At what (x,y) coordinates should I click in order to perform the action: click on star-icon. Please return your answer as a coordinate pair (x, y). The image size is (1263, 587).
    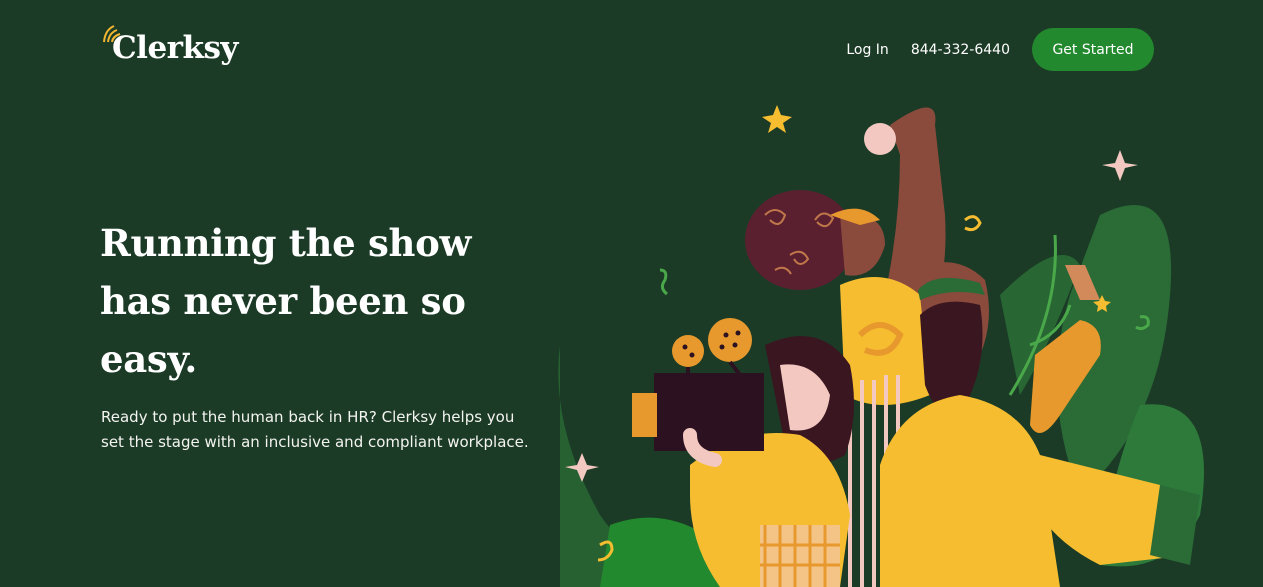
    Looking at the image, I should click on (777, 119).